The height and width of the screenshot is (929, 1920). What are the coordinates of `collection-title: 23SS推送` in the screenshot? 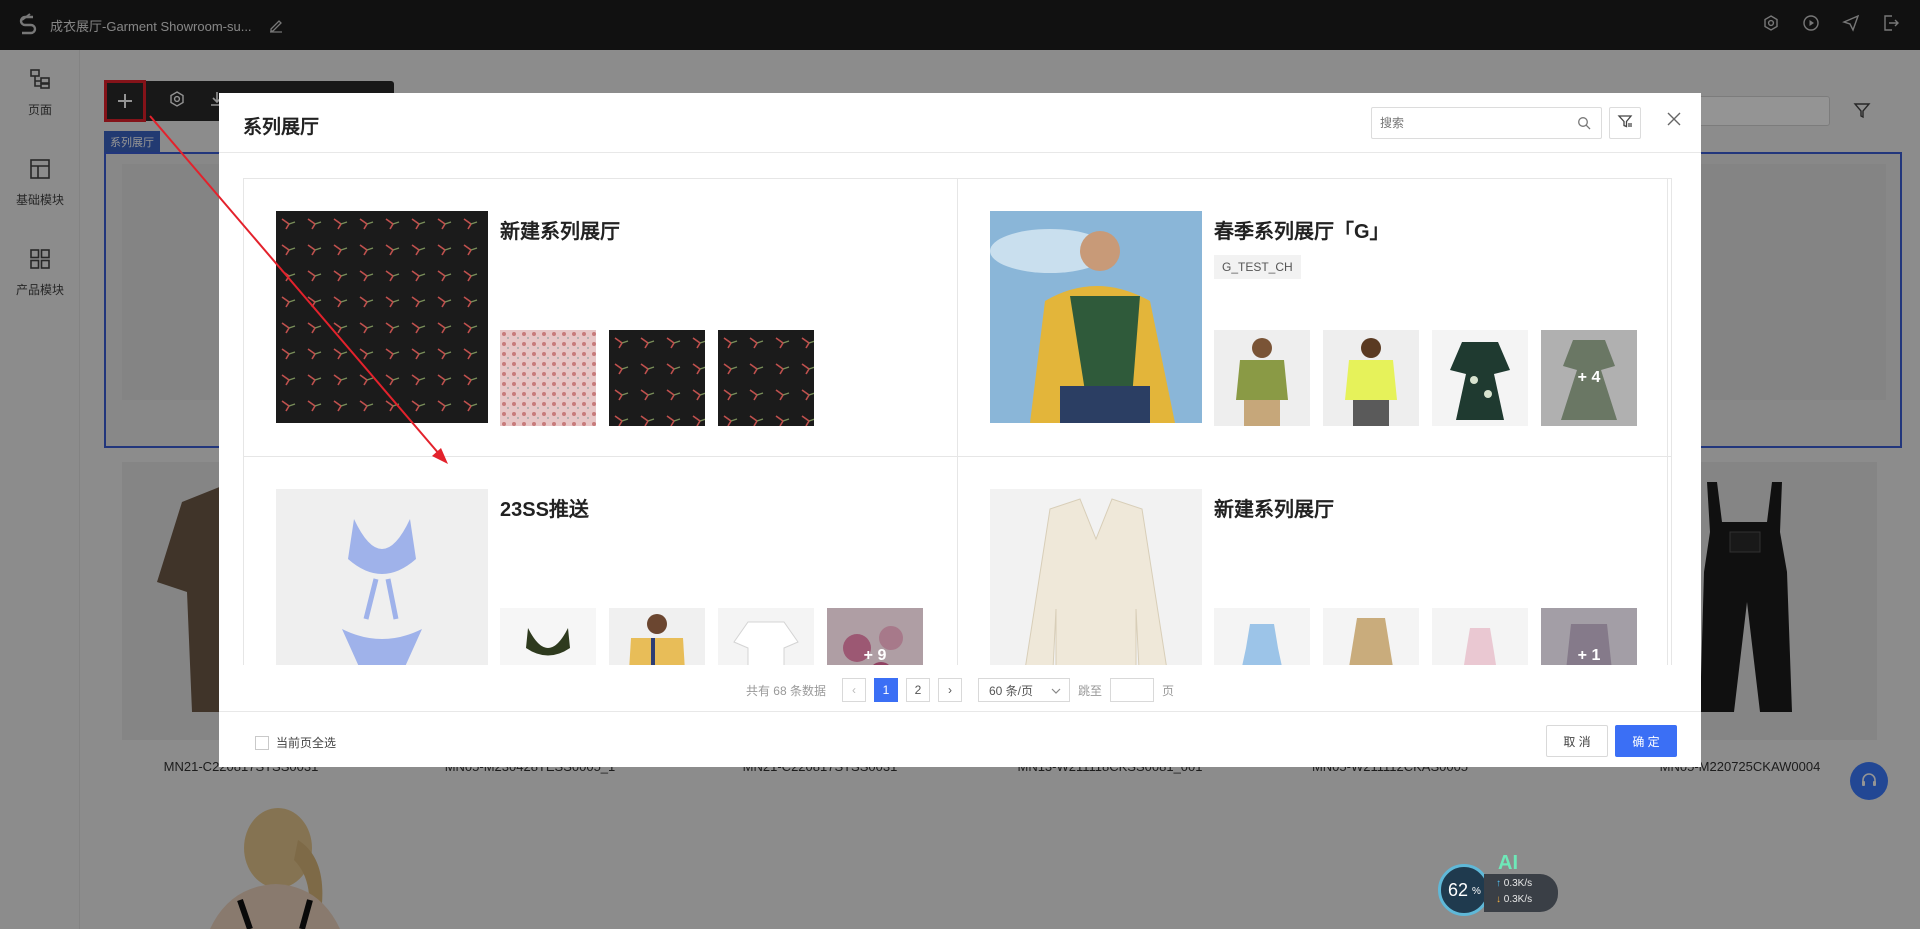 It's located at (544, 510).